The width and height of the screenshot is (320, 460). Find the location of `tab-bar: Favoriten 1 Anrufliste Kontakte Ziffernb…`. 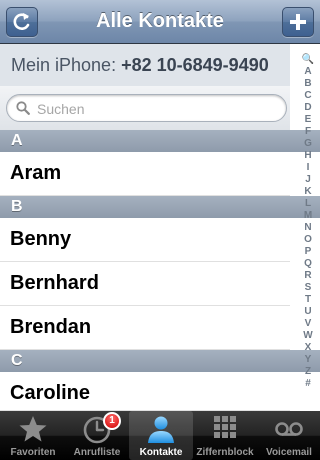

tab-bar: Favoriten 1 Anrufliste Kontakte Ziffernb… is located at coordinates (160, 435).